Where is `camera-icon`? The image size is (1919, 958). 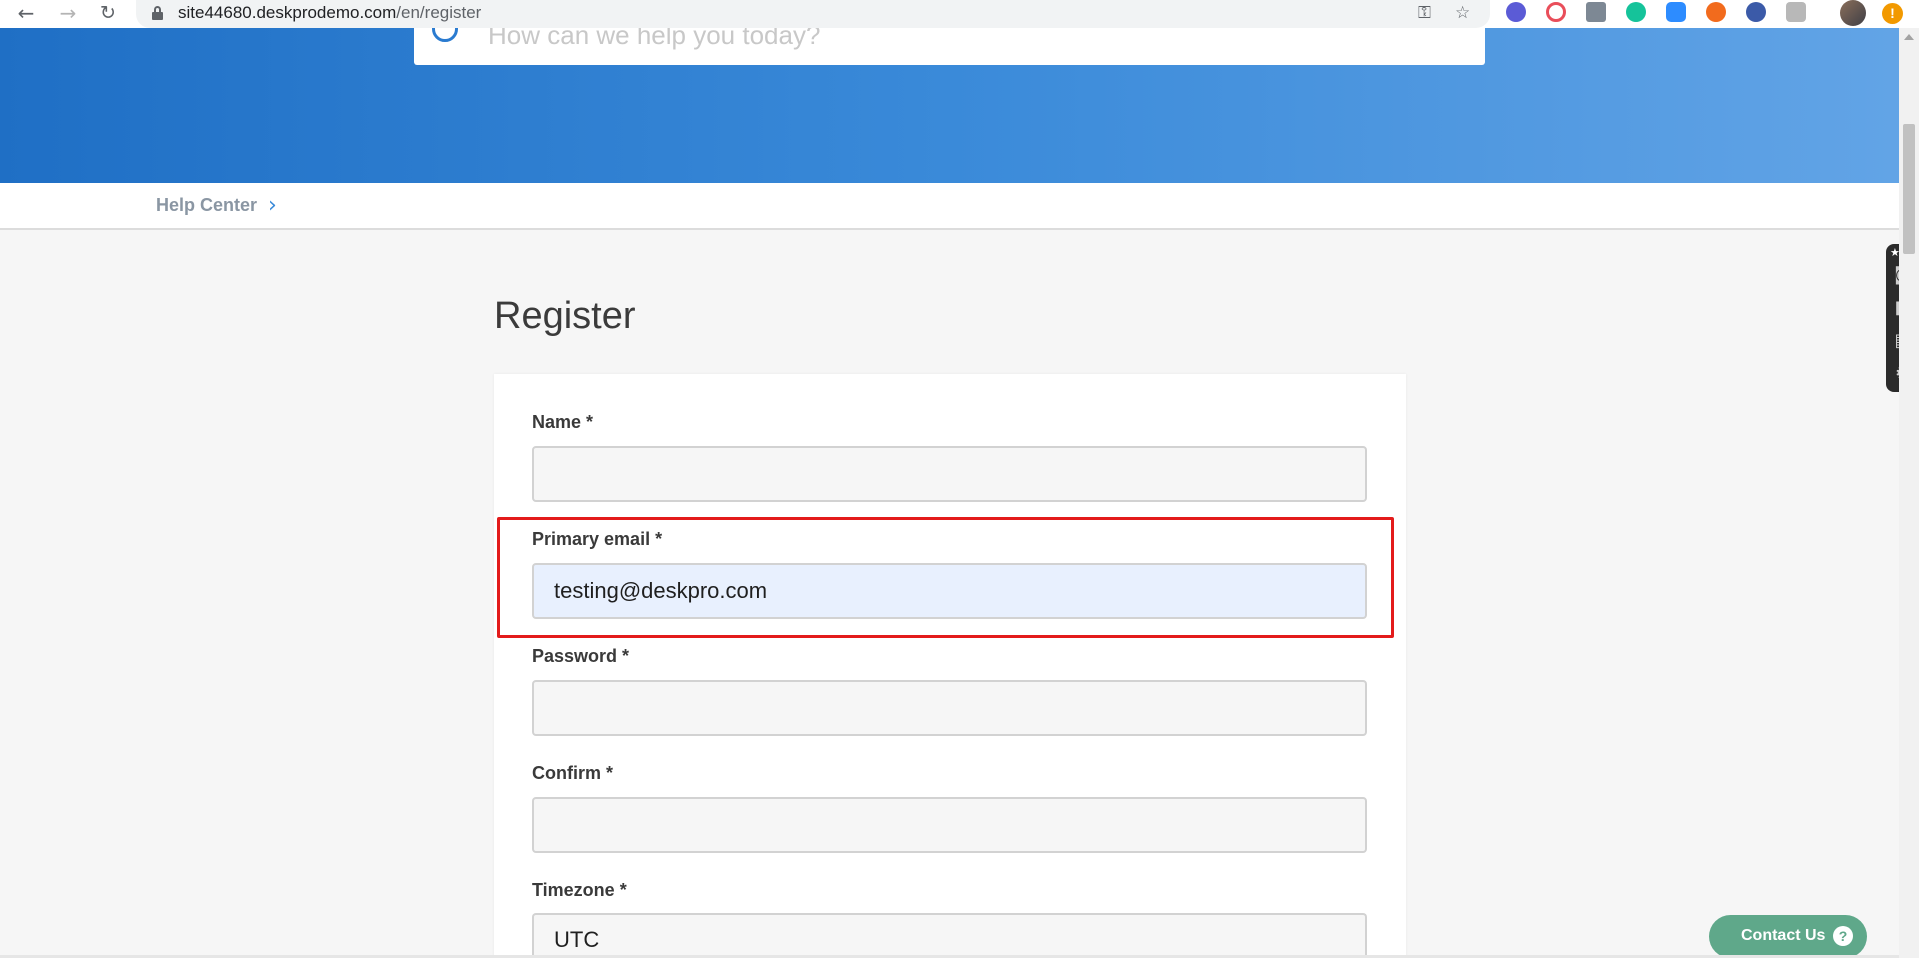 camera-icon is located at coordinates (1796, 12).